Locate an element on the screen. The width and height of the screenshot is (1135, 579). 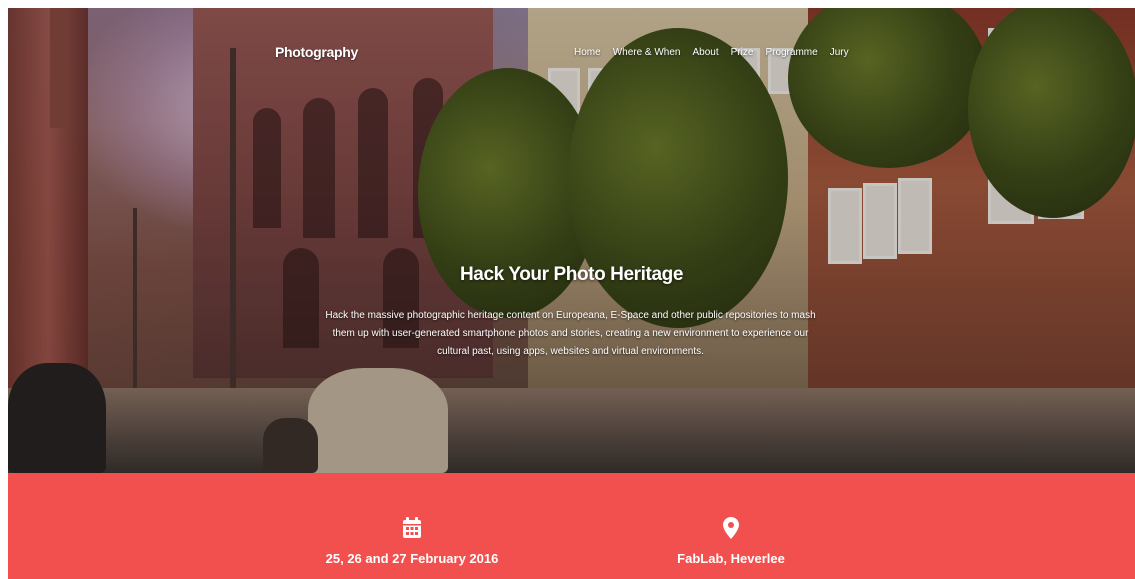
nav-item-where-when: Where & When is located at coordinates (647, 52).